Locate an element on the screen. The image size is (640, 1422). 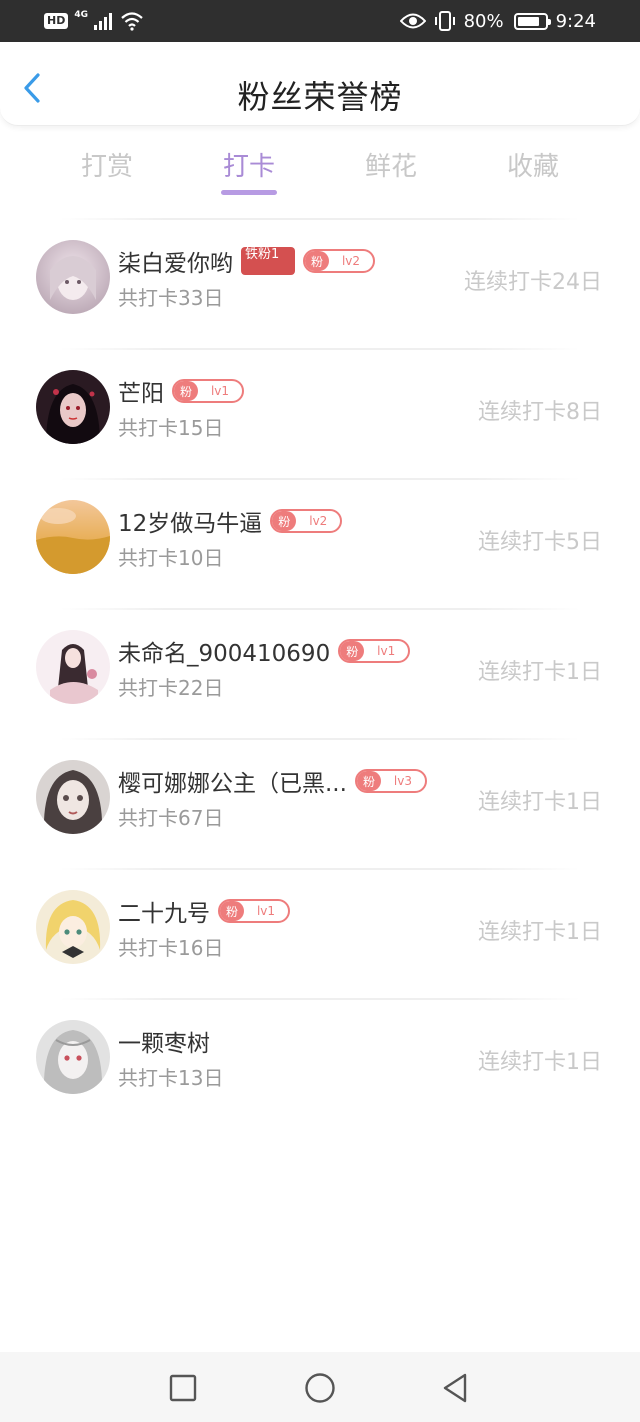
total-checkins: 共打卡10日 is located at coordinates (171, 558).